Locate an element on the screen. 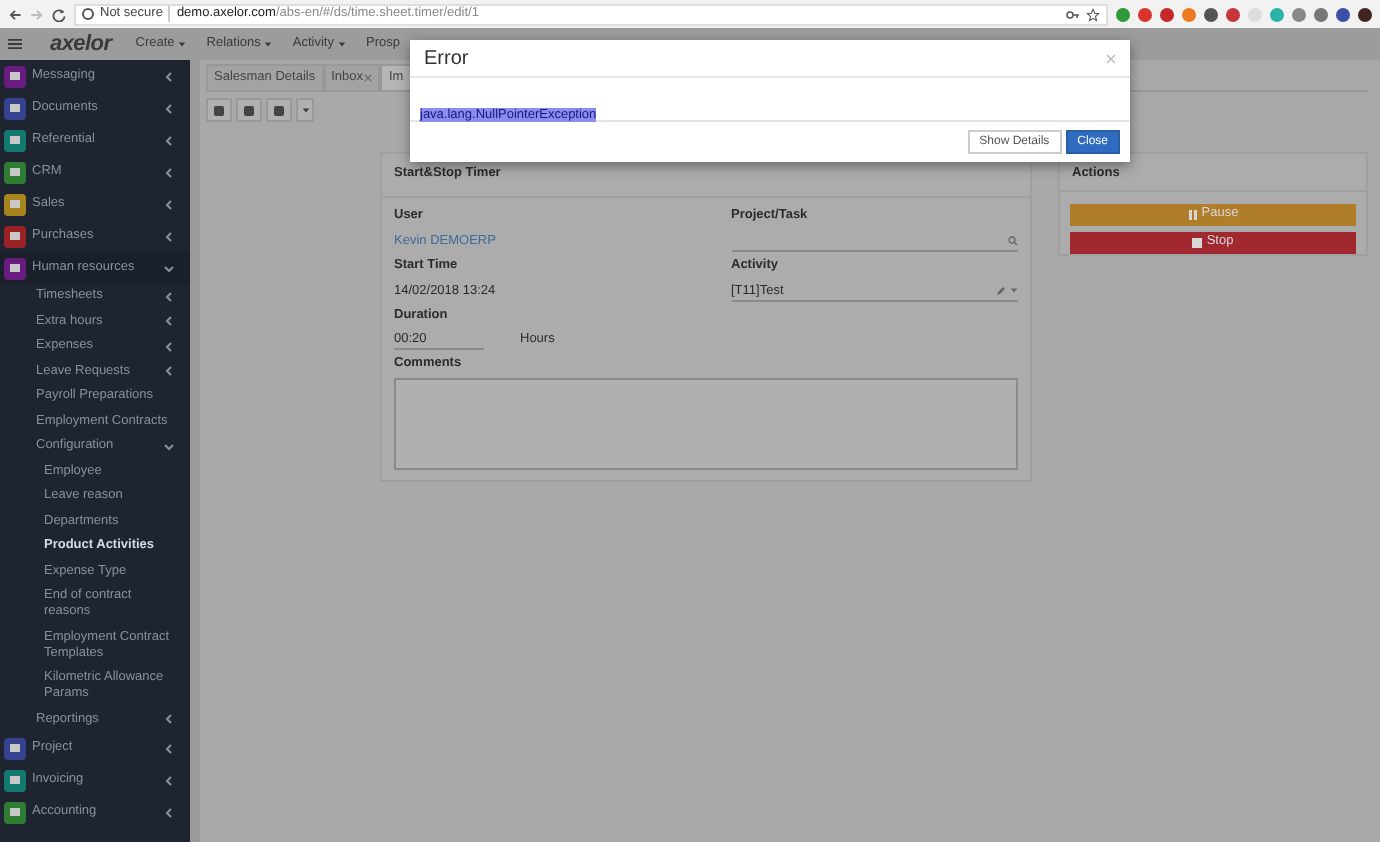  close-icon is located at coordinates (368, 78).